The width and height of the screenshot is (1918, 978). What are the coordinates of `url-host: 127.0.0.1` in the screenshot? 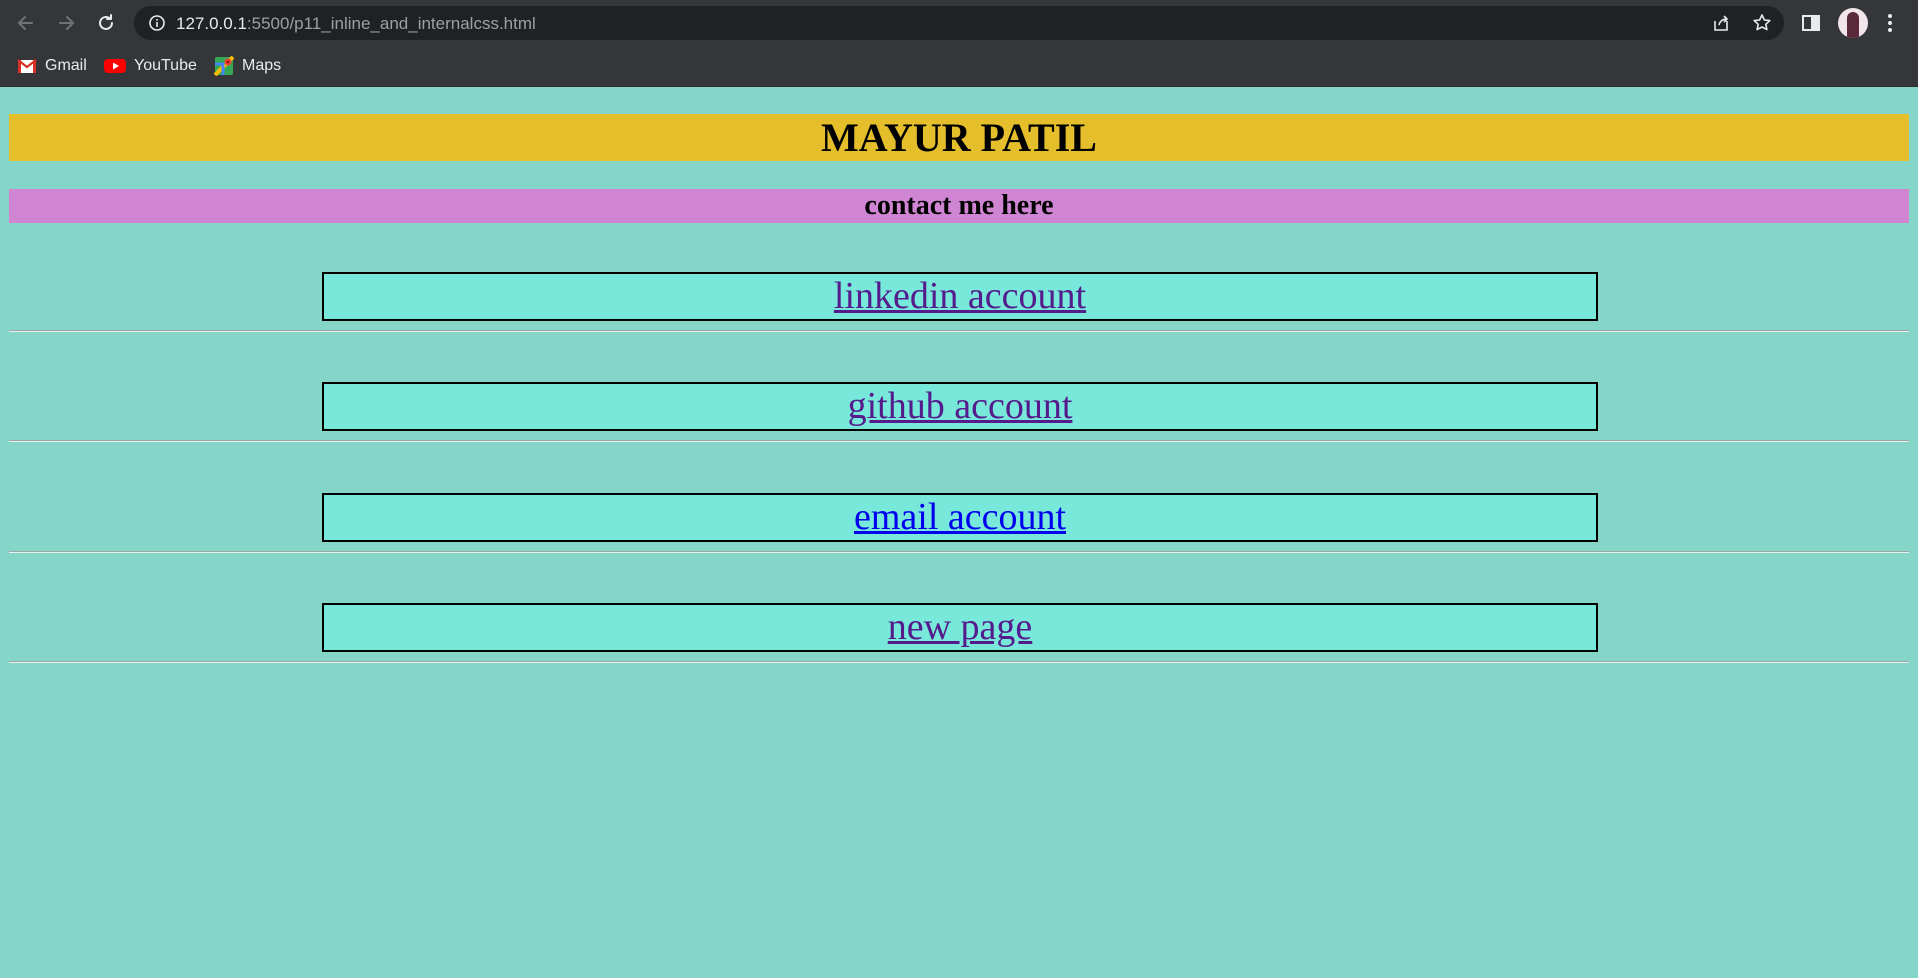 It's located at (211, 23).